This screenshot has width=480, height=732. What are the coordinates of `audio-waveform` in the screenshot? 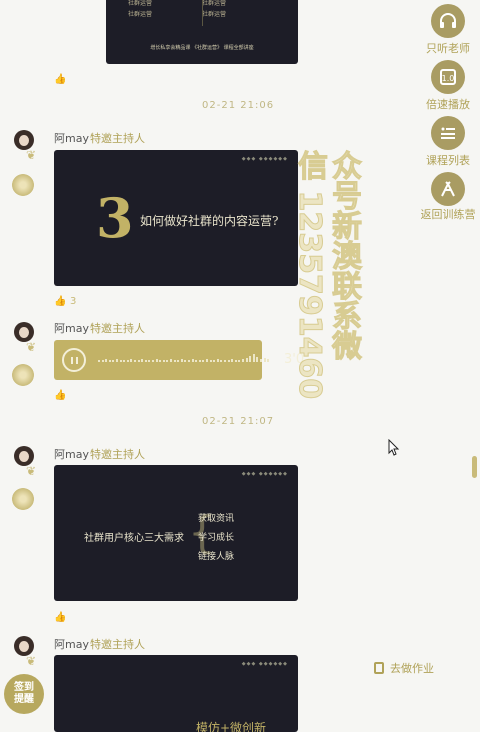 It's located at (184, 358).